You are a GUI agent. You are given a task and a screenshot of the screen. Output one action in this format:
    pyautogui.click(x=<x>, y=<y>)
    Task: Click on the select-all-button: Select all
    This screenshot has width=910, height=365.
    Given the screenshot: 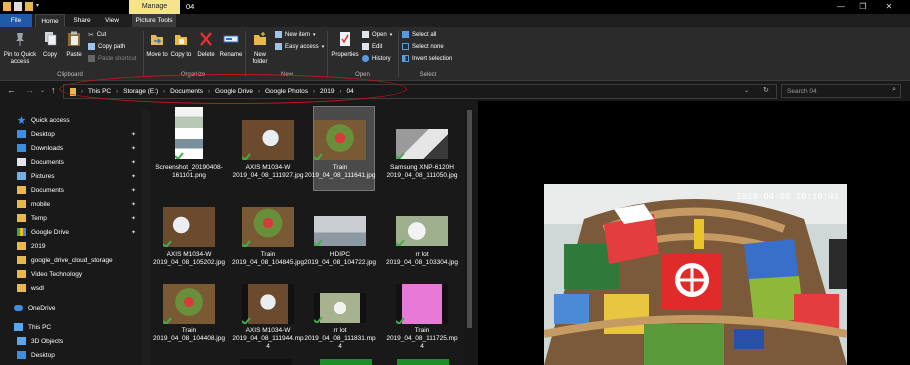 What is the action you would take?
    pyautogui.click(x=419, y=34)
    